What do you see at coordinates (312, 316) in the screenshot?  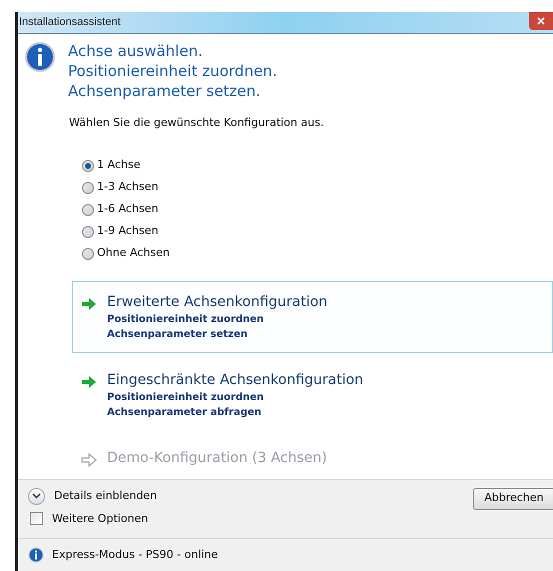 I see `command-link: Erweiterte Achsenkonfiguration Positioniereinheit zuordnen Achsenparameter setzen` at bounding box center [312, 316].